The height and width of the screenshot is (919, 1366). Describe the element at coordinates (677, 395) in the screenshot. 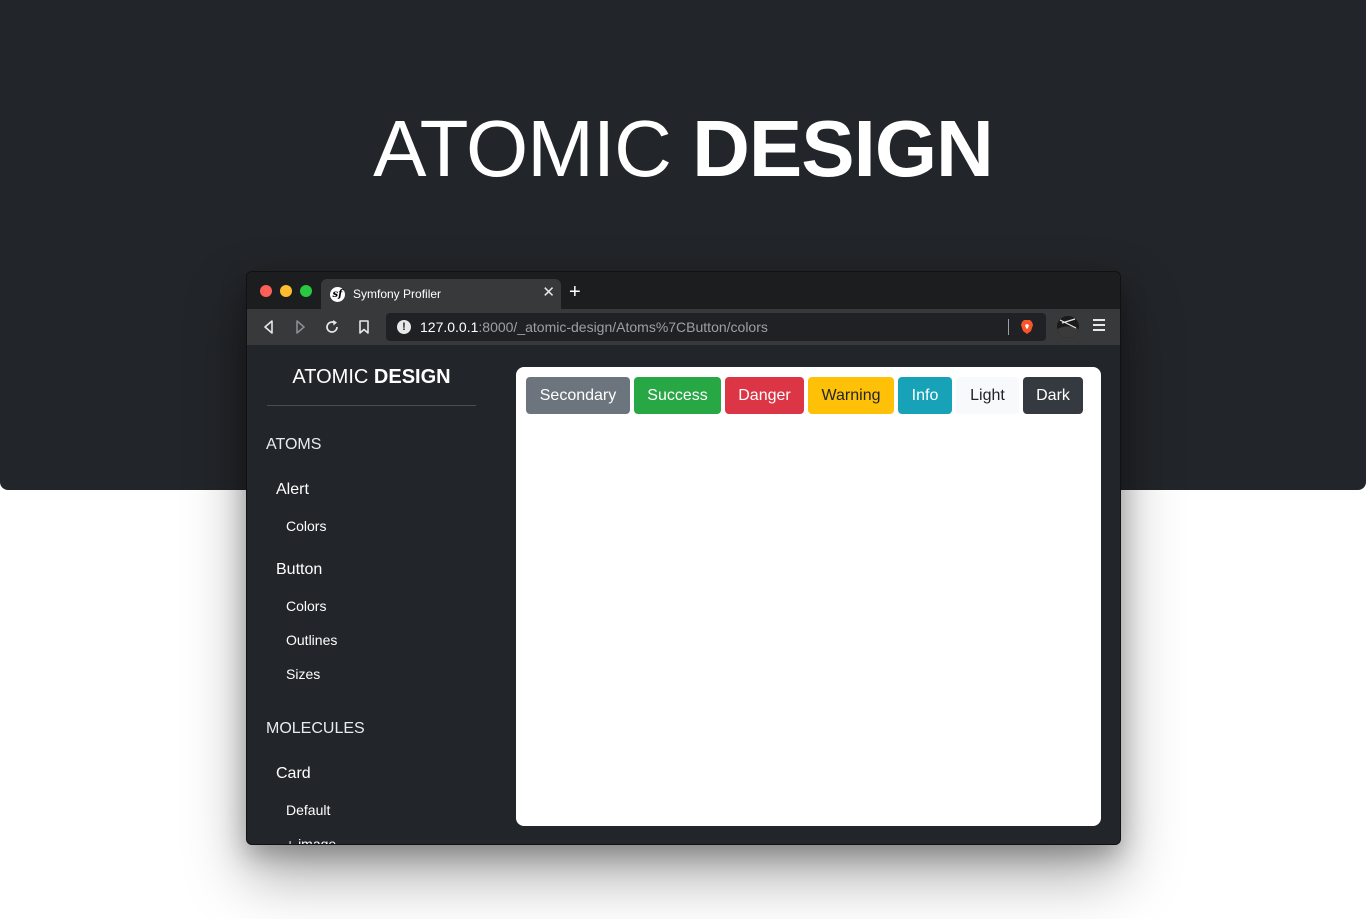

I see `success-button: Success` at that location.